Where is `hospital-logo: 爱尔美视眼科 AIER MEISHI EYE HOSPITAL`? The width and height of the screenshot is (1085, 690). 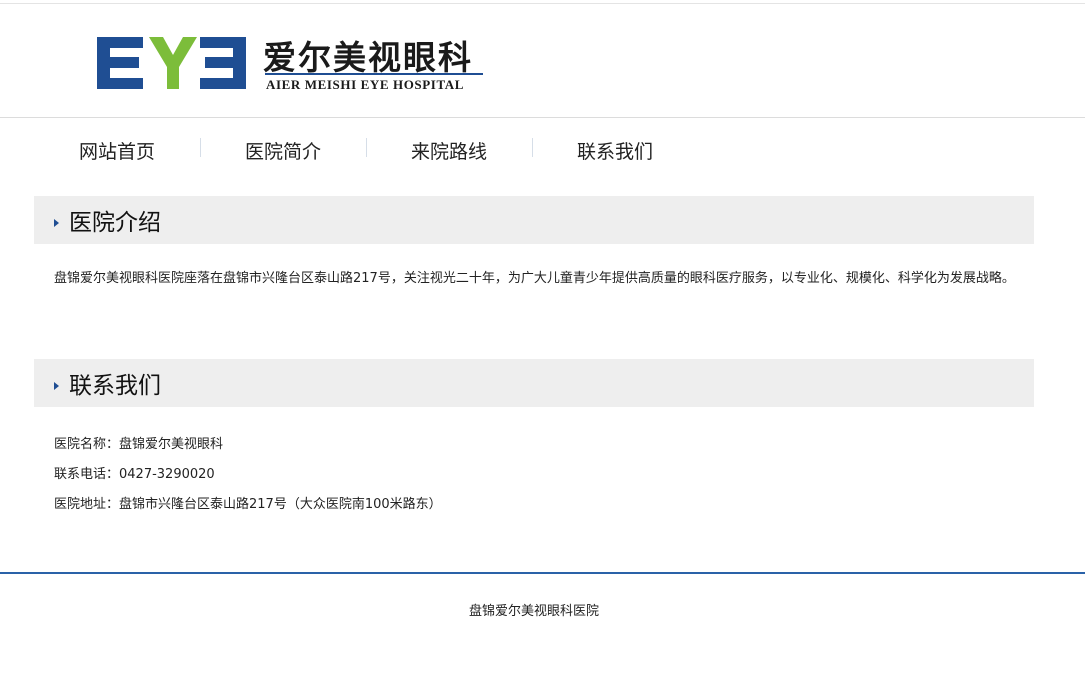
hospital-logo: 爱尔美视眼科 AIER MEISHI EYE HOSPITAL is located at coordinates (292, 65).